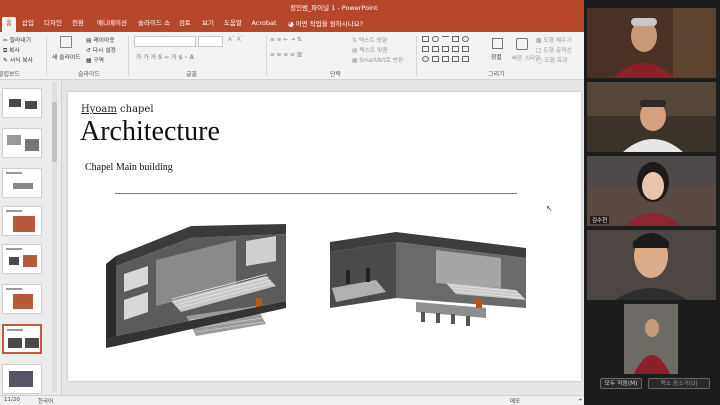 The width and height of the screenshot is (720, 405). I want to click on tab-help: 도움말, so click(233, 23).